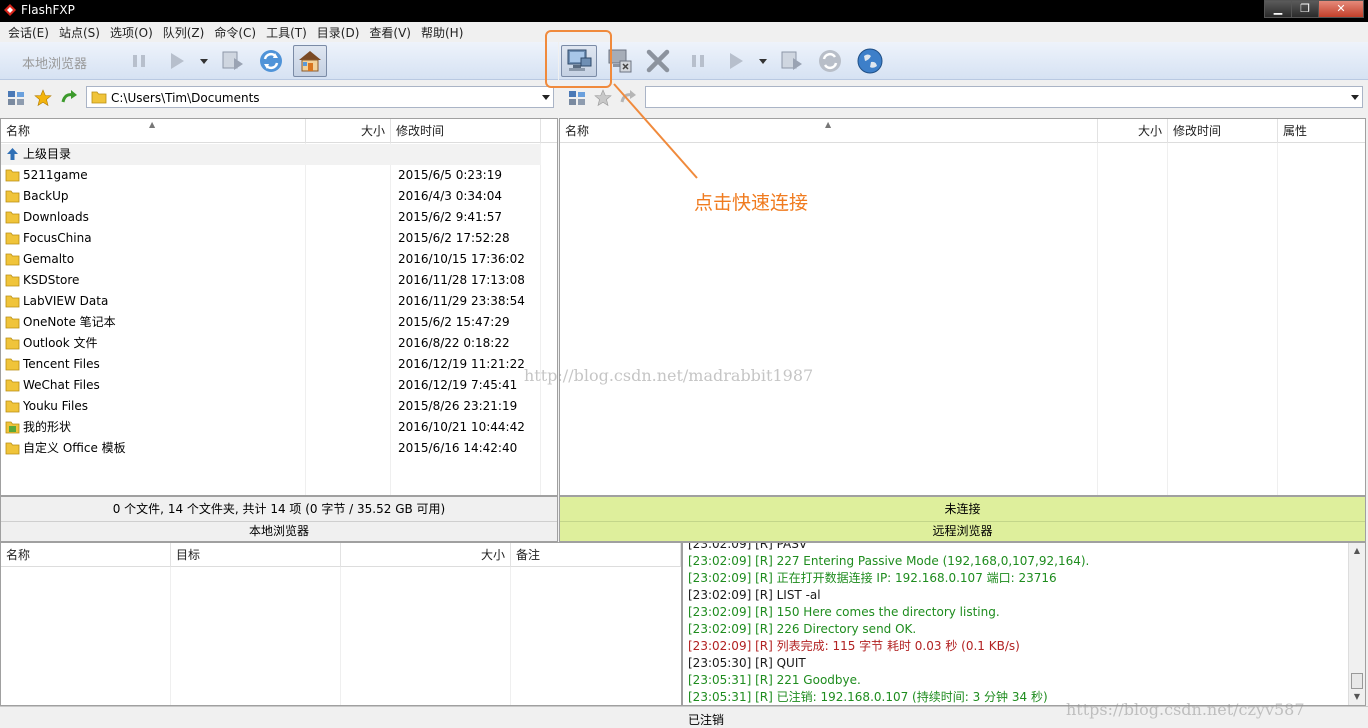  What do you see at coordinates (184, 32) in the screenshot?
I see `menu-queue: 队列(Z)` at bounding box center [184, 32].